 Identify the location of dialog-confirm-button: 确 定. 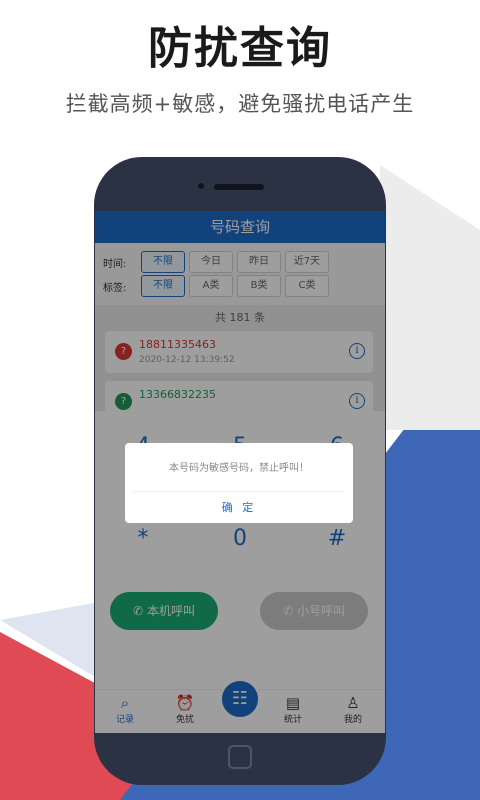
(239, 507).